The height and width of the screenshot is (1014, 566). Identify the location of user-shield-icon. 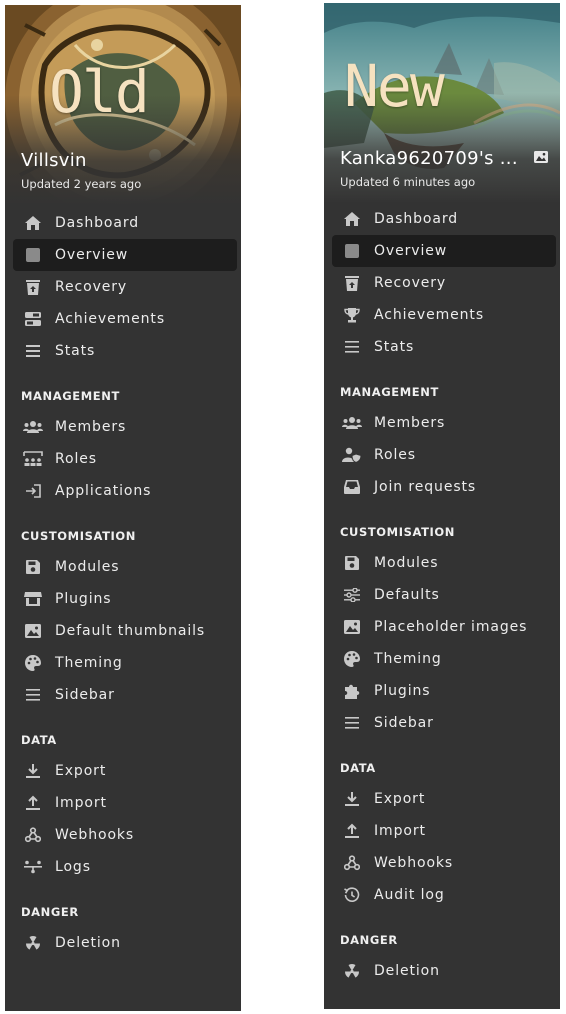
(352, 455).